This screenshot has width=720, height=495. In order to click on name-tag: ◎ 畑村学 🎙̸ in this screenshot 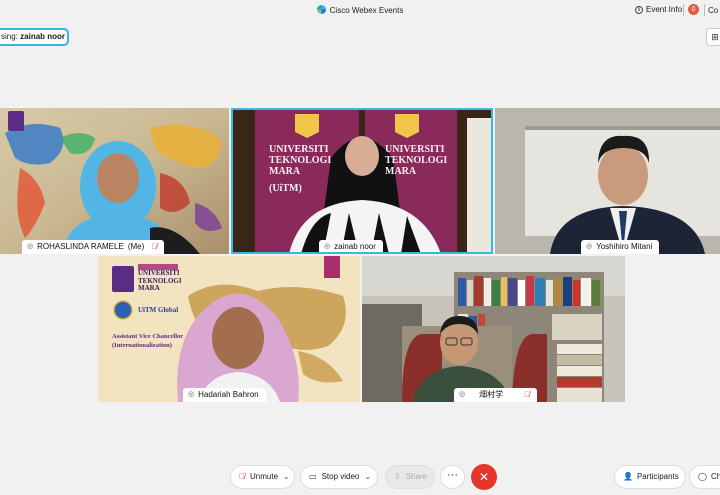, I will do `click(496, 395)`.